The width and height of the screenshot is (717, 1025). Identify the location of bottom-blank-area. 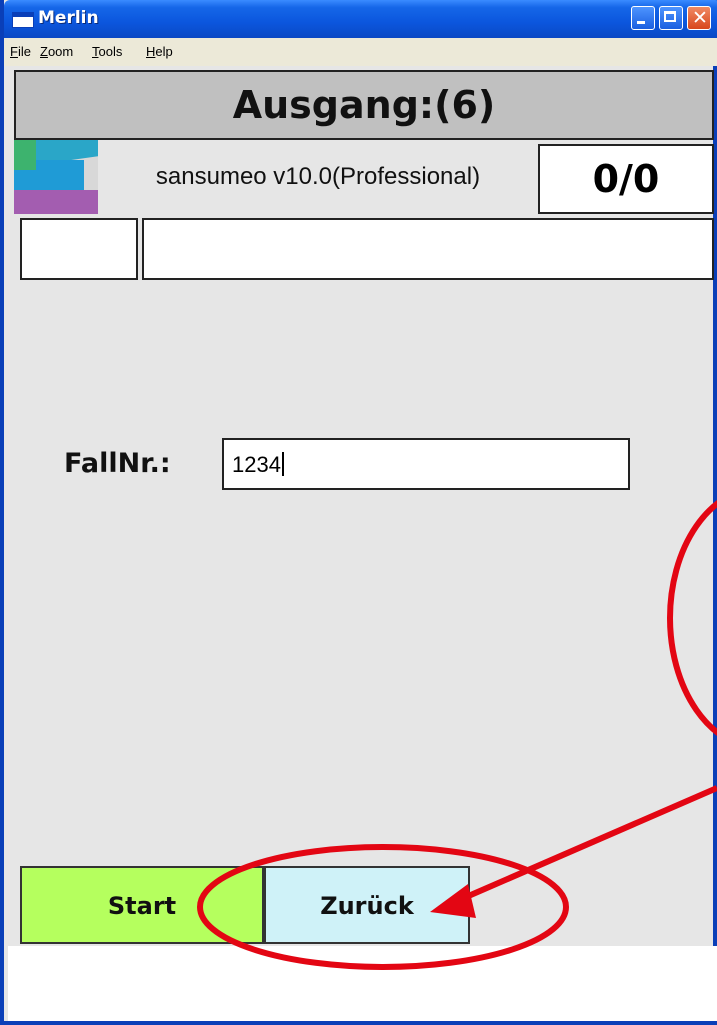
(362, 983).